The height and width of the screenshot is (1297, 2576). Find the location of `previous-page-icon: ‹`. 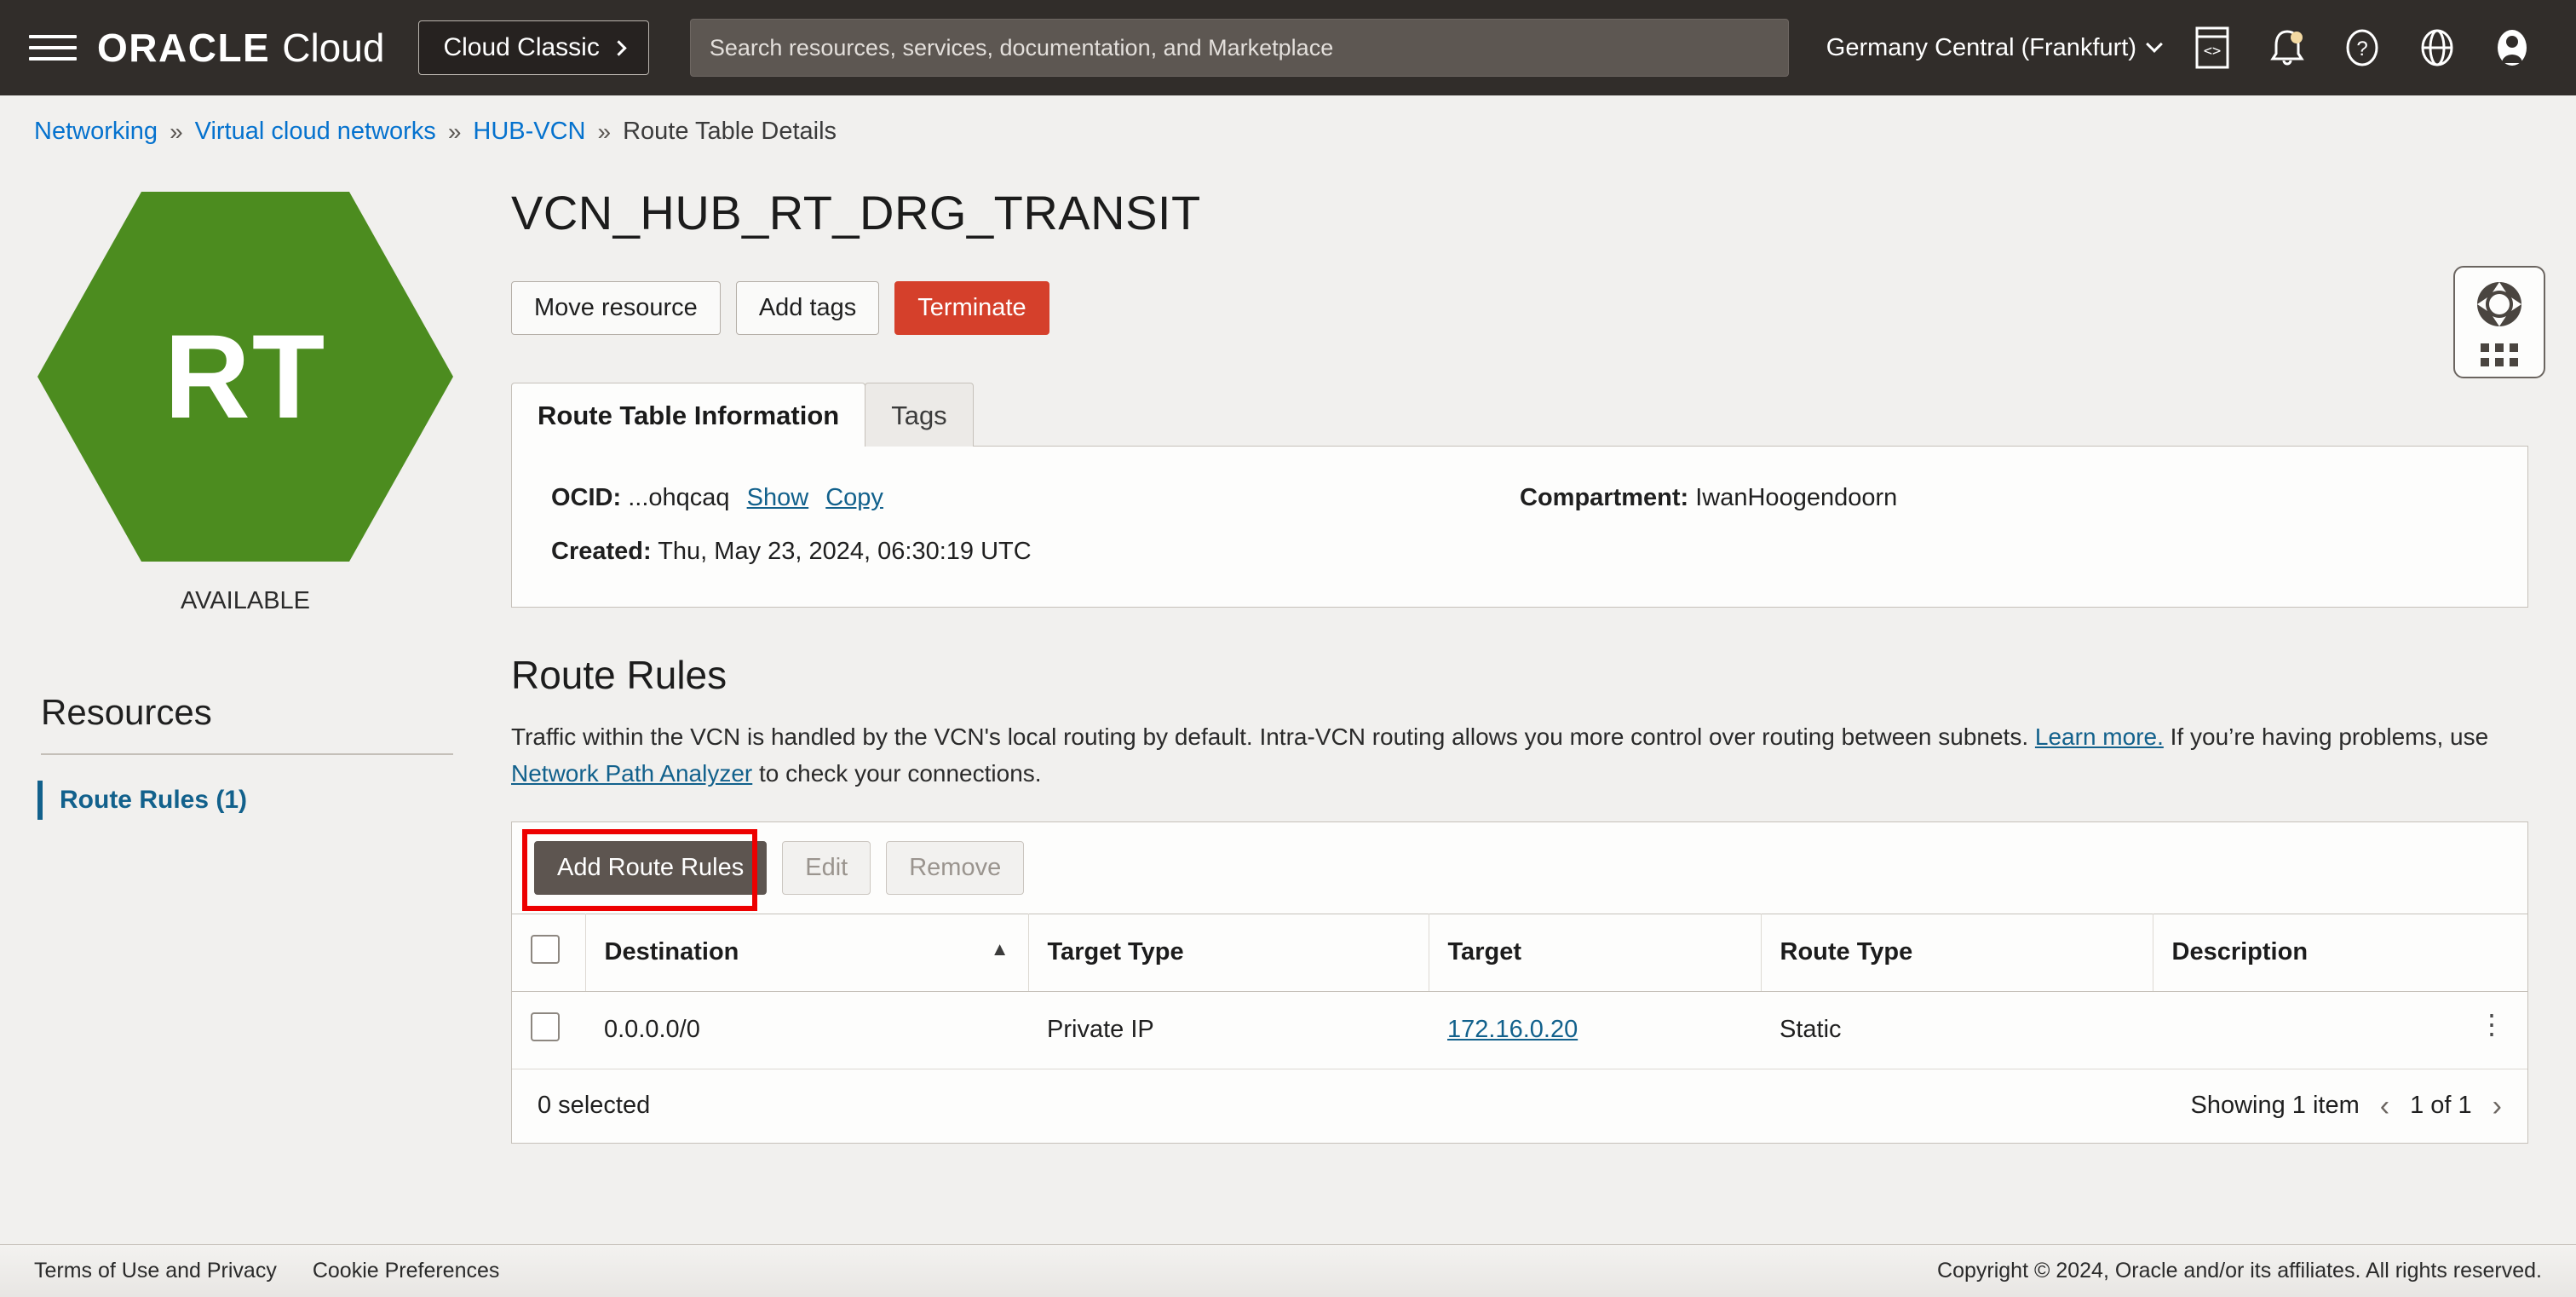

previous-page-icon: ‹ is located at coordinates (2385, 1106).